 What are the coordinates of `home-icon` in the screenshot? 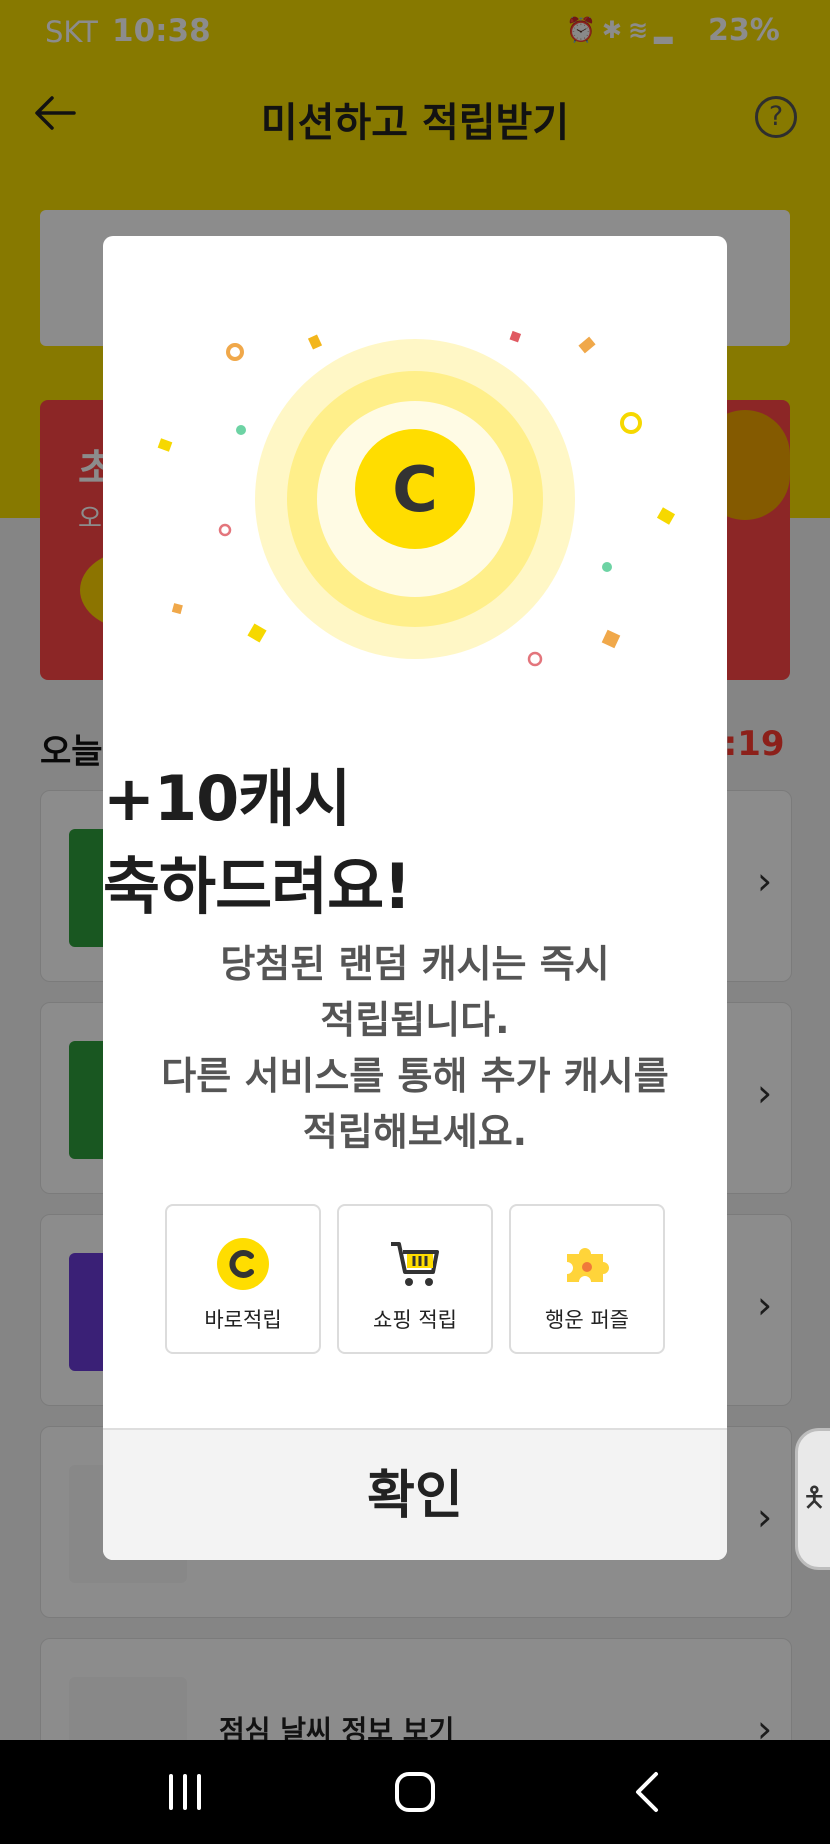 It's located at (415, 1792).